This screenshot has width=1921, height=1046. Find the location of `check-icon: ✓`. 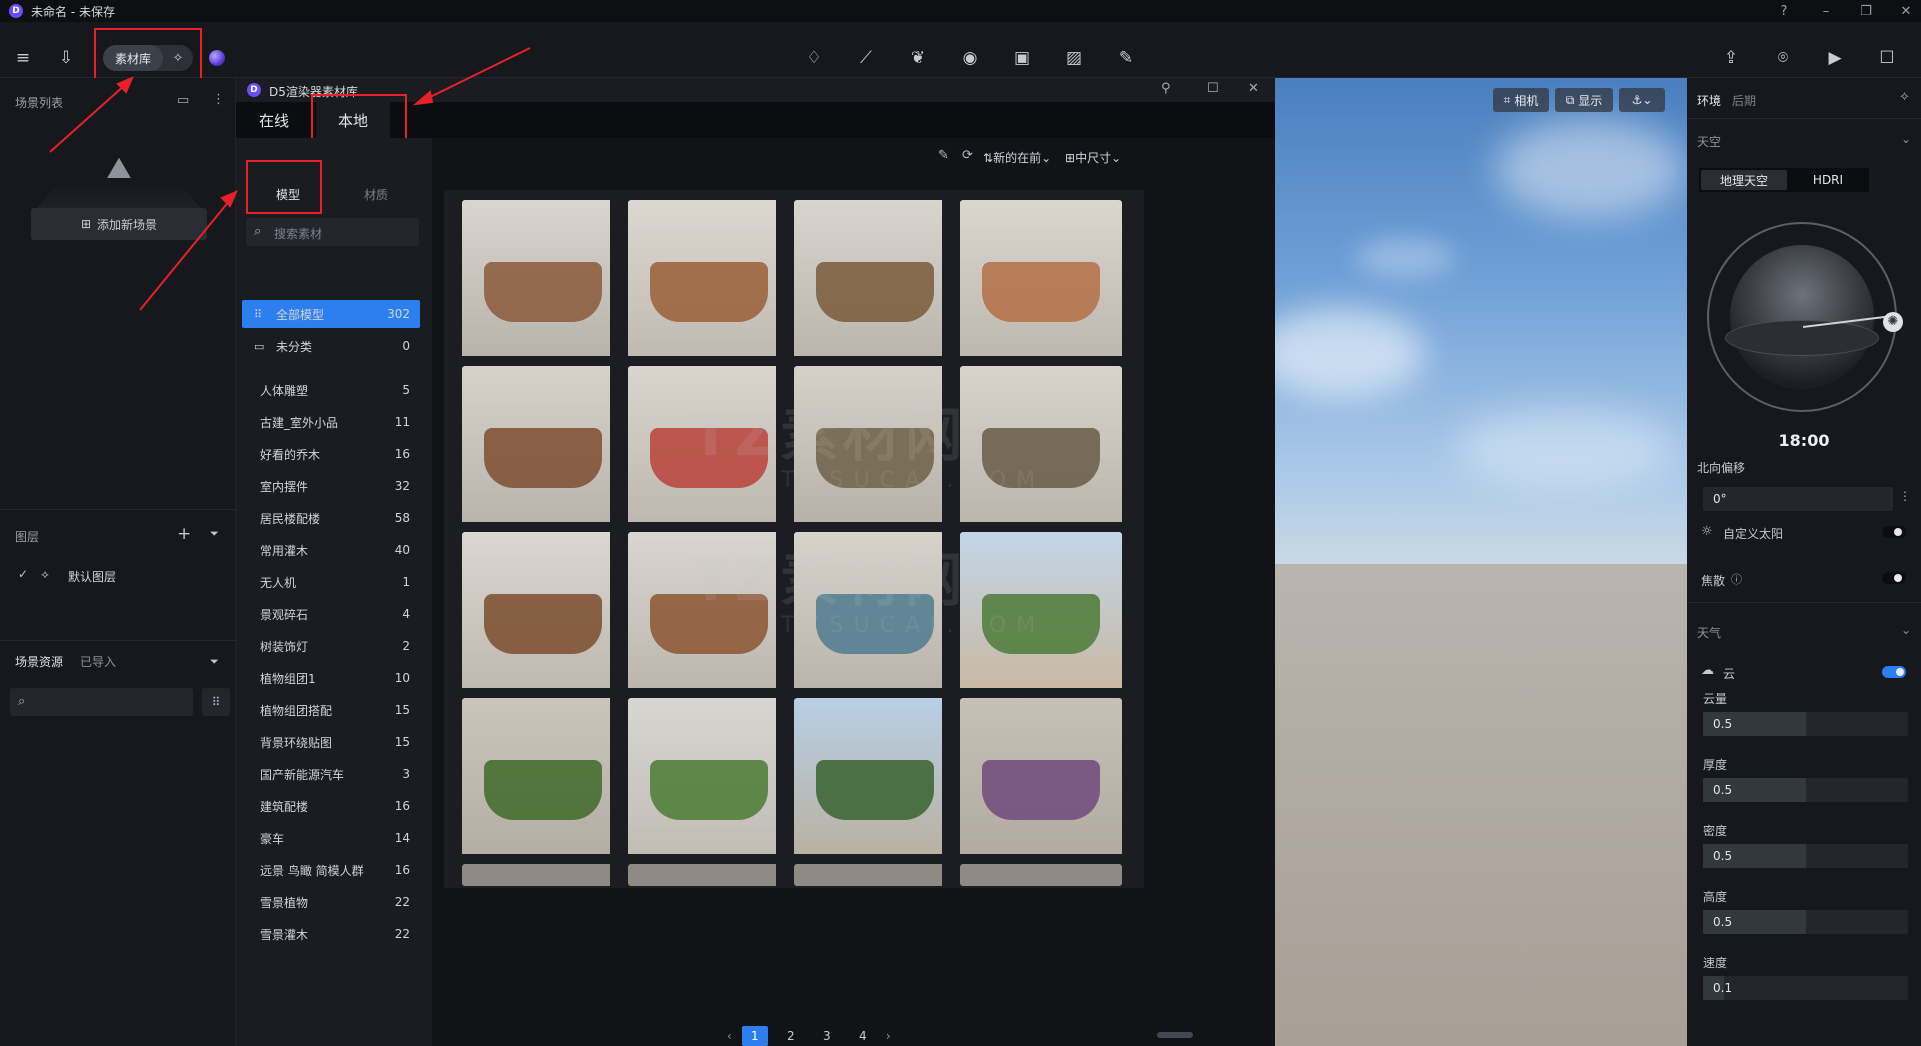

check-icon: ✓ is located at coordinates (23, 574).